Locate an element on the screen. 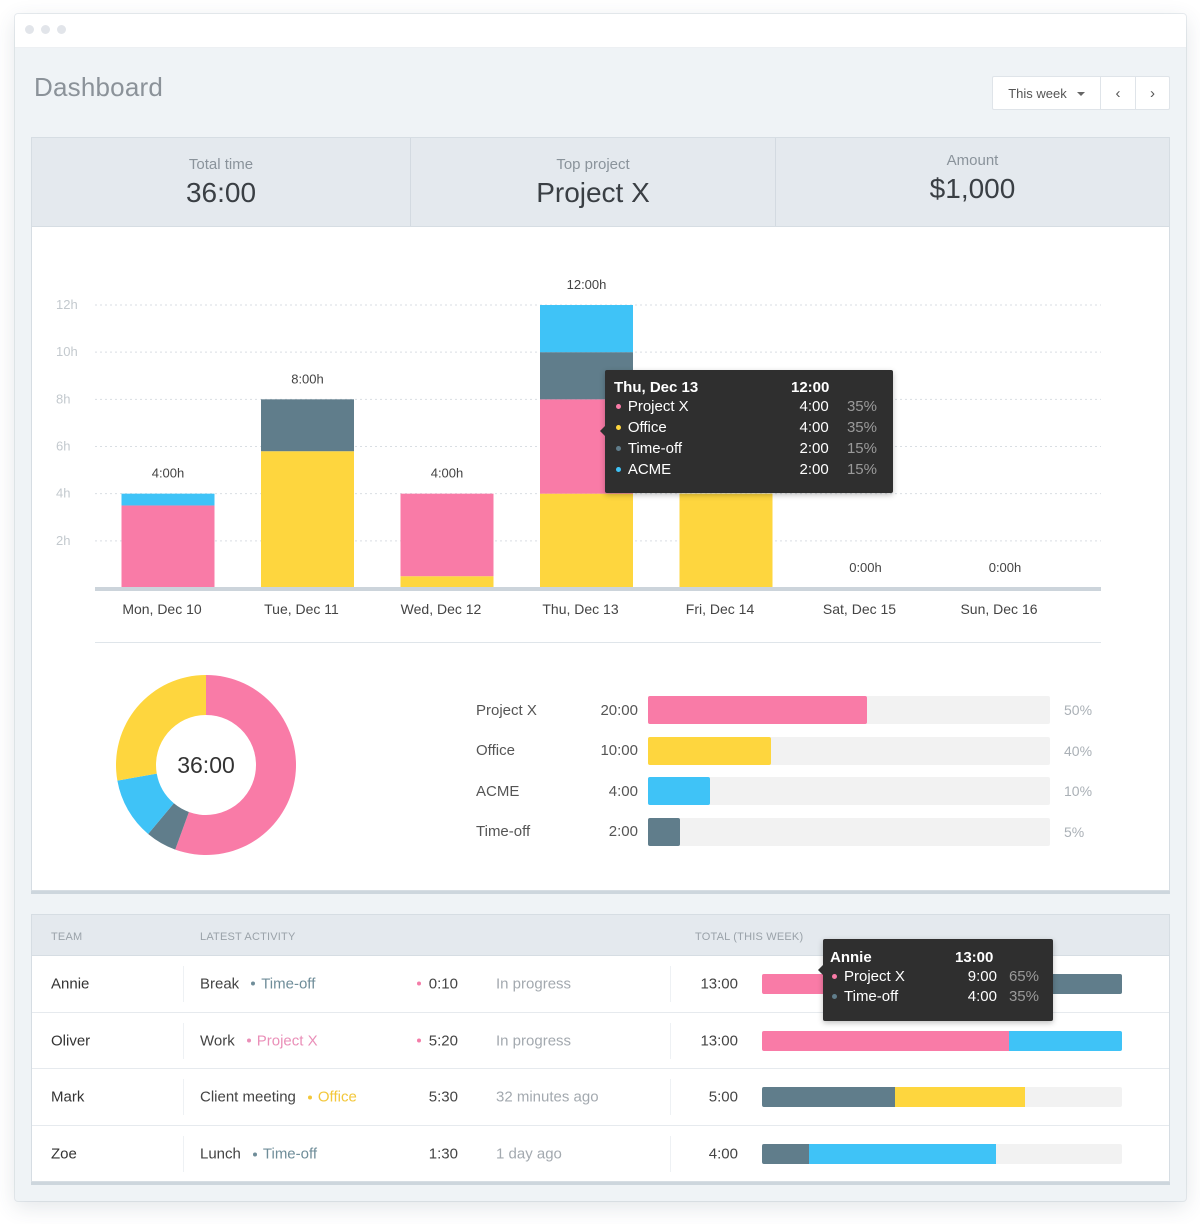  activity-description: Work is located at coordinates (217, 1041).